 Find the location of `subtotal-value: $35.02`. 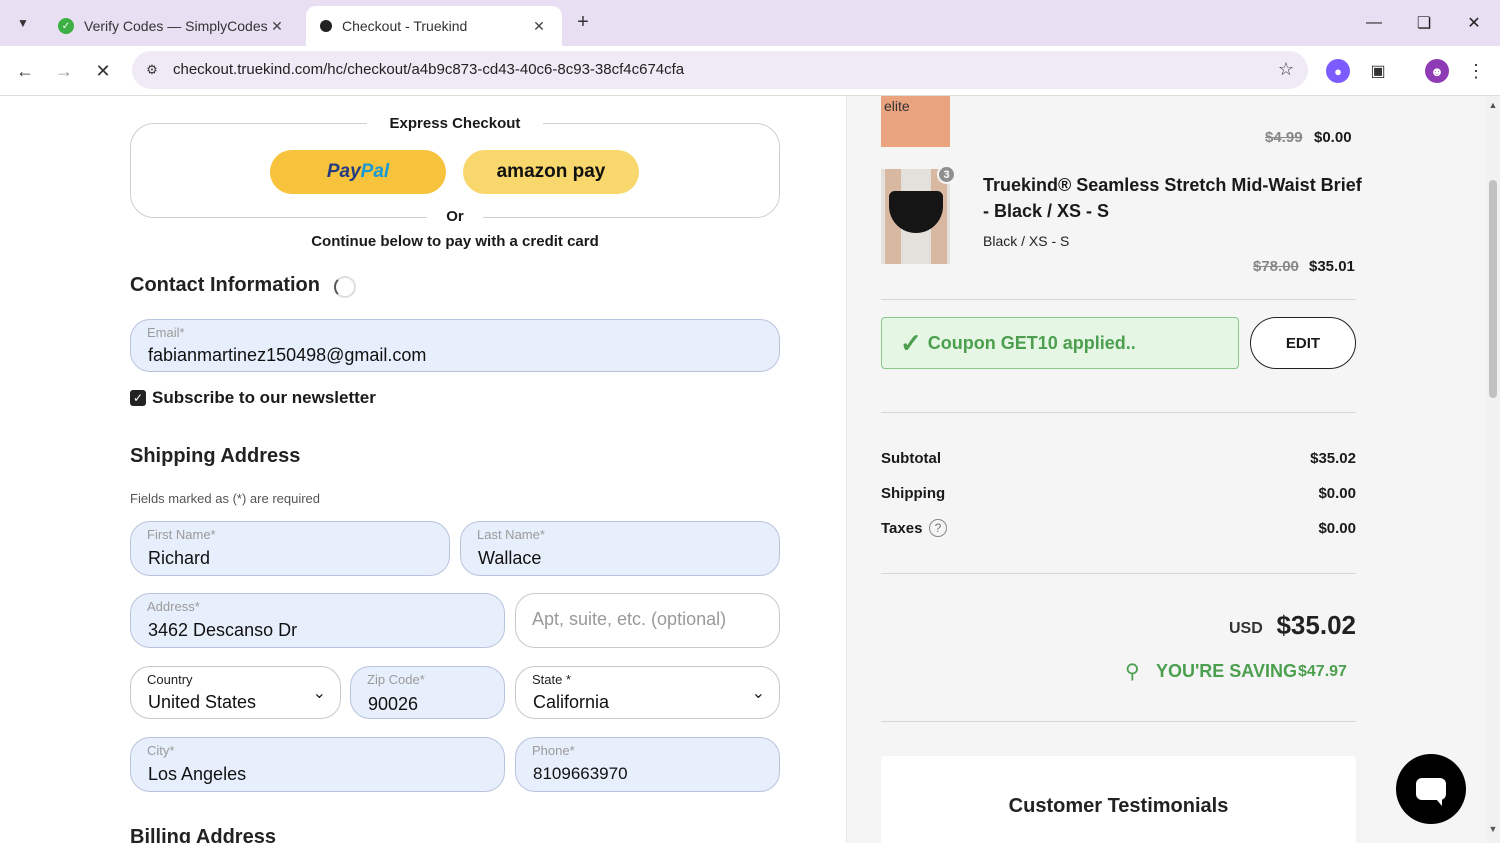

subtotal-value: $35.02 is located at coordinates (1333, 458).